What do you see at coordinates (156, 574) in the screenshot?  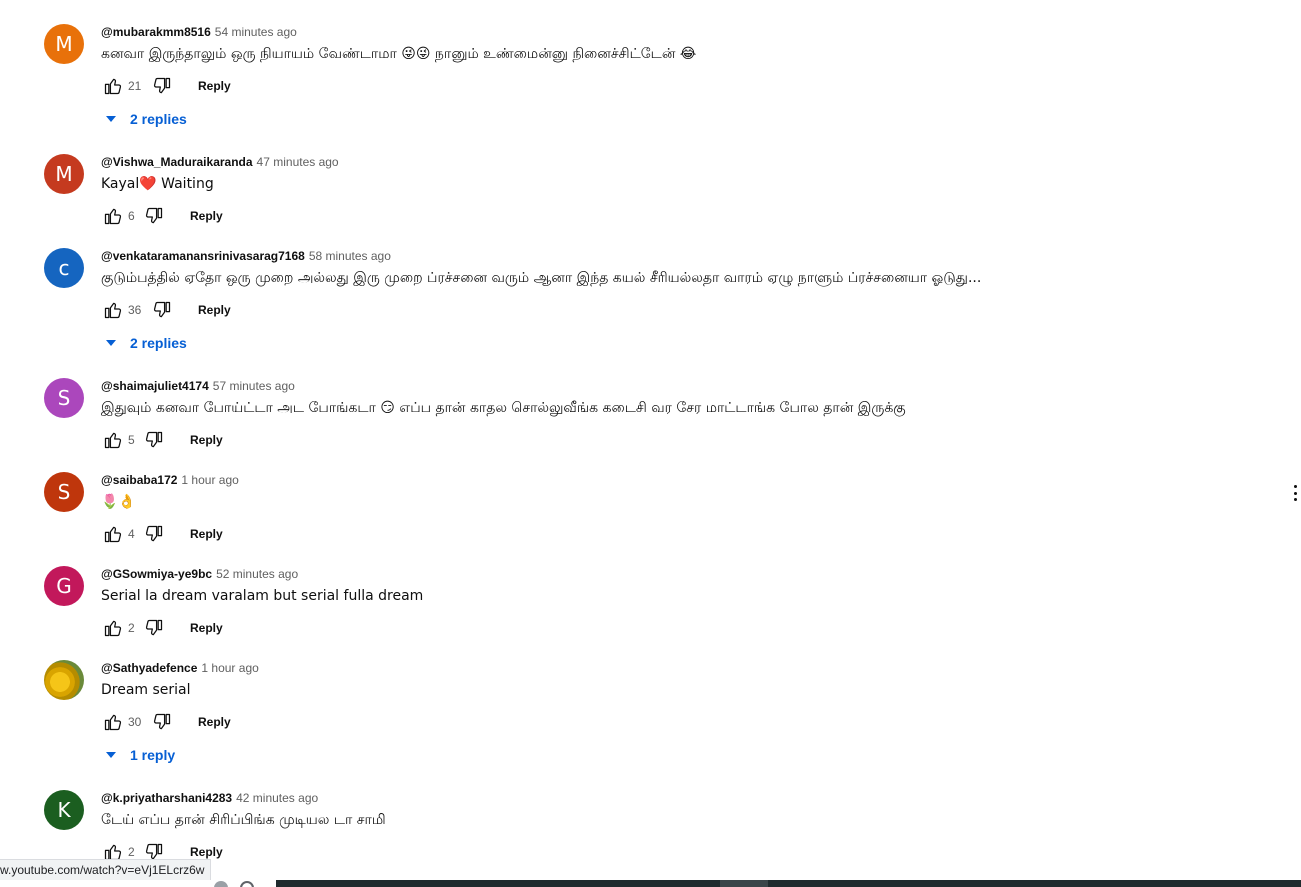 I see `comment-author: @GSowmiya-ye9bc` at bounding box center [156, 574].